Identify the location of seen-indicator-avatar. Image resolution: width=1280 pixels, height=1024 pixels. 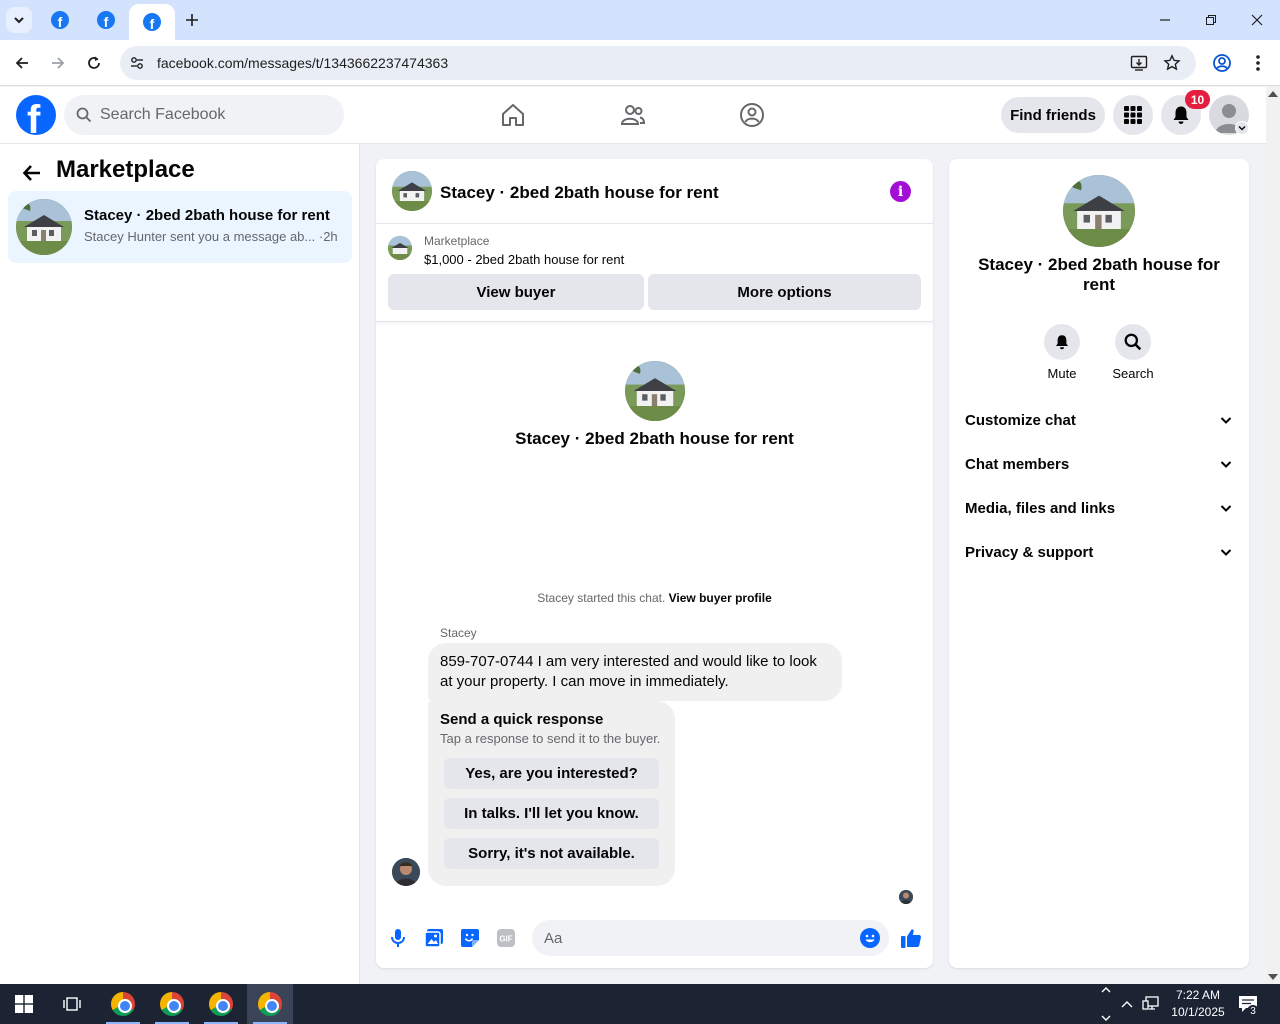
(906, 897).